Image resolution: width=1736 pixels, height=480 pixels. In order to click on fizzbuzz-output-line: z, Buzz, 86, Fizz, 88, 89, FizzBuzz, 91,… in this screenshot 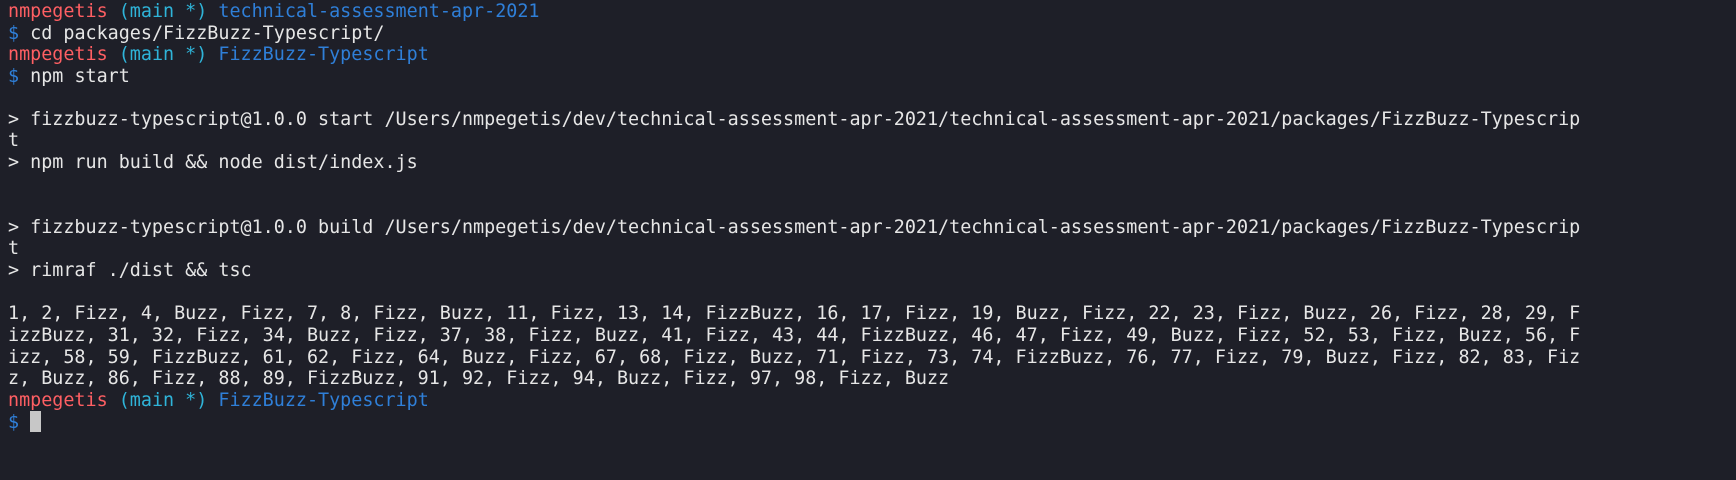, I will do `click(479, 378)`.